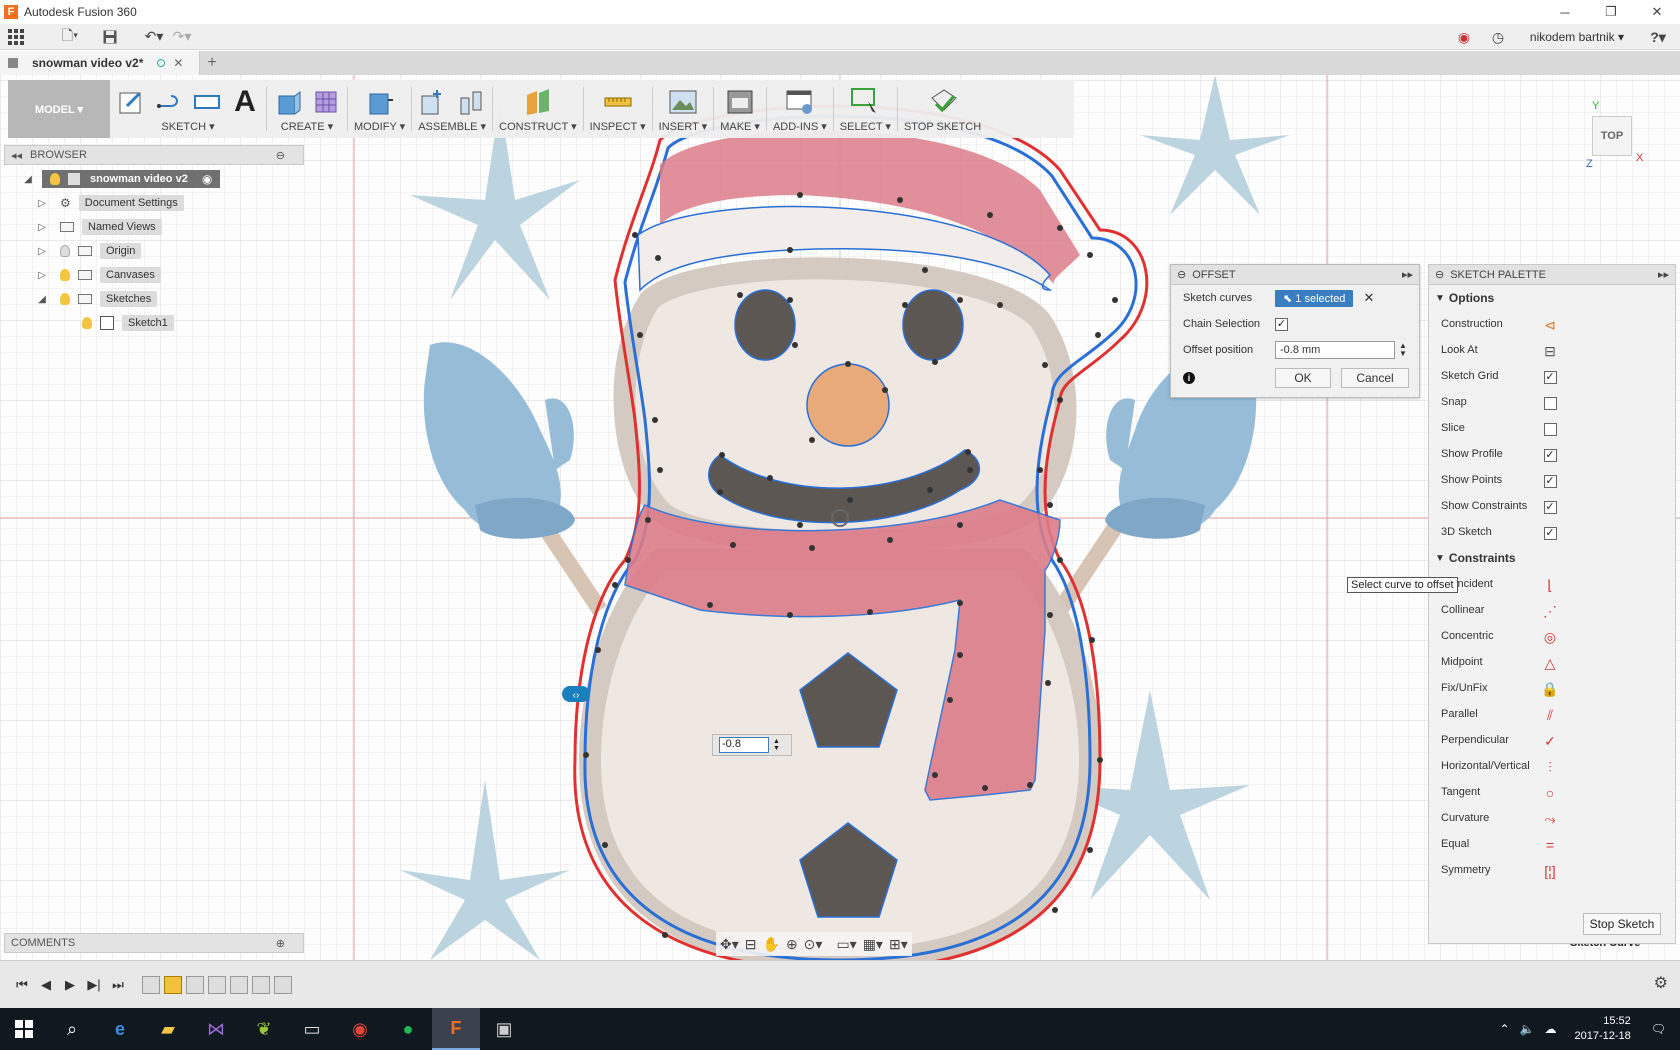 The image size is (1680, 1050). I want to click on constraint-collinear: Collinear ⋰, so click(1552, 610).